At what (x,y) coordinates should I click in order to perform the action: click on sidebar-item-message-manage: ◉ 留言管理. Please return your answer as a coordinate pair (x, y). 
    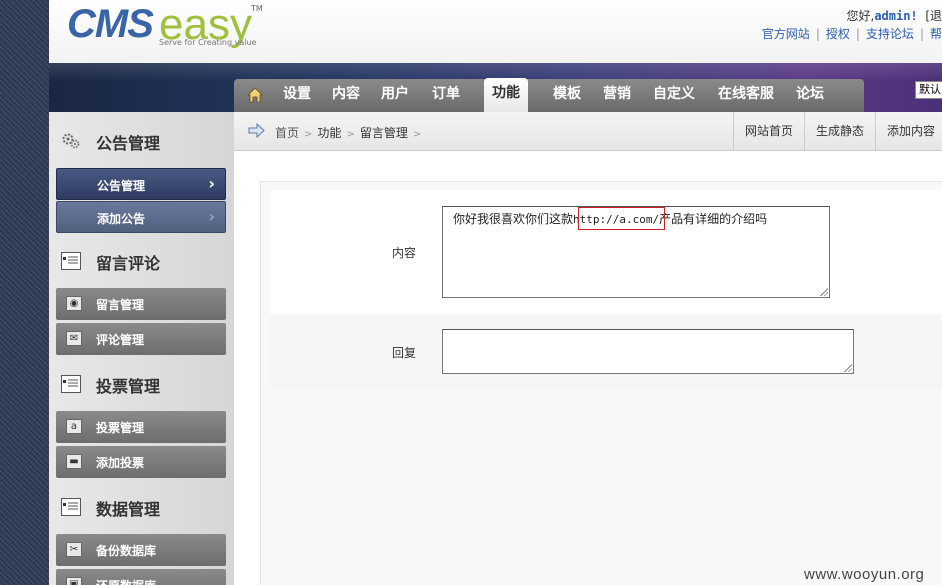
    Looking at the image, I should click on (141, 304).